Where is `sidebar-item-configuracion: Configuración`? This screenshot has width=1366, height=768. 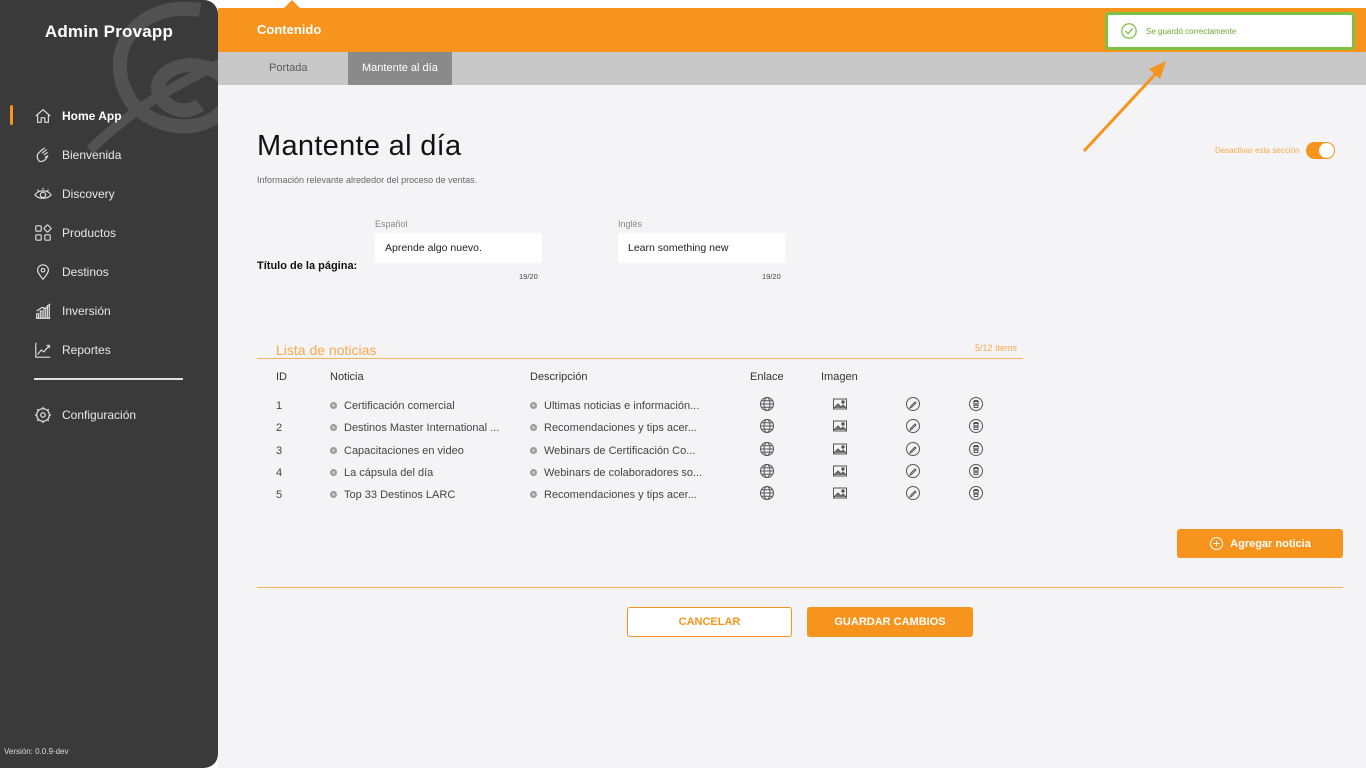 sidebar-item-configuracion: Configuración is located at coordinates (109, 414).